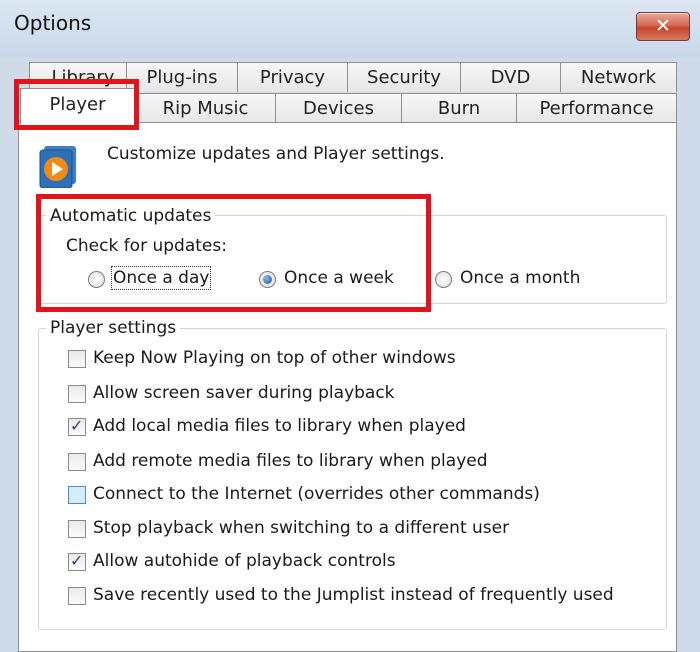  What do you see at coordinates (244, 393) in the screenshot?
I see `label-allow-screen-saver: Allow screen saver during playback` at bounding box center [244, 393].